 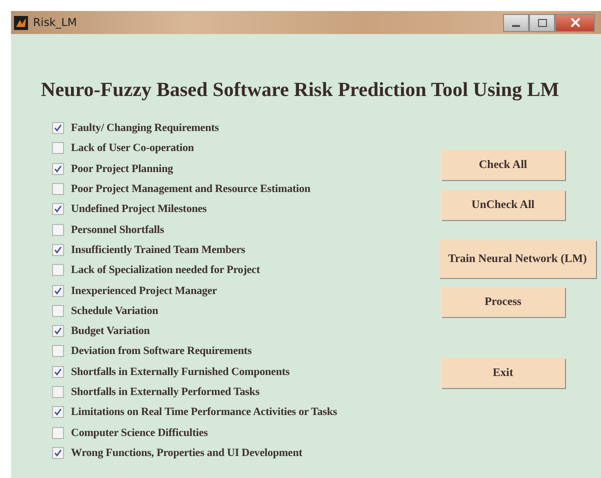 I want to click on action-button: UnCheck All, so click(x=503, y=205).